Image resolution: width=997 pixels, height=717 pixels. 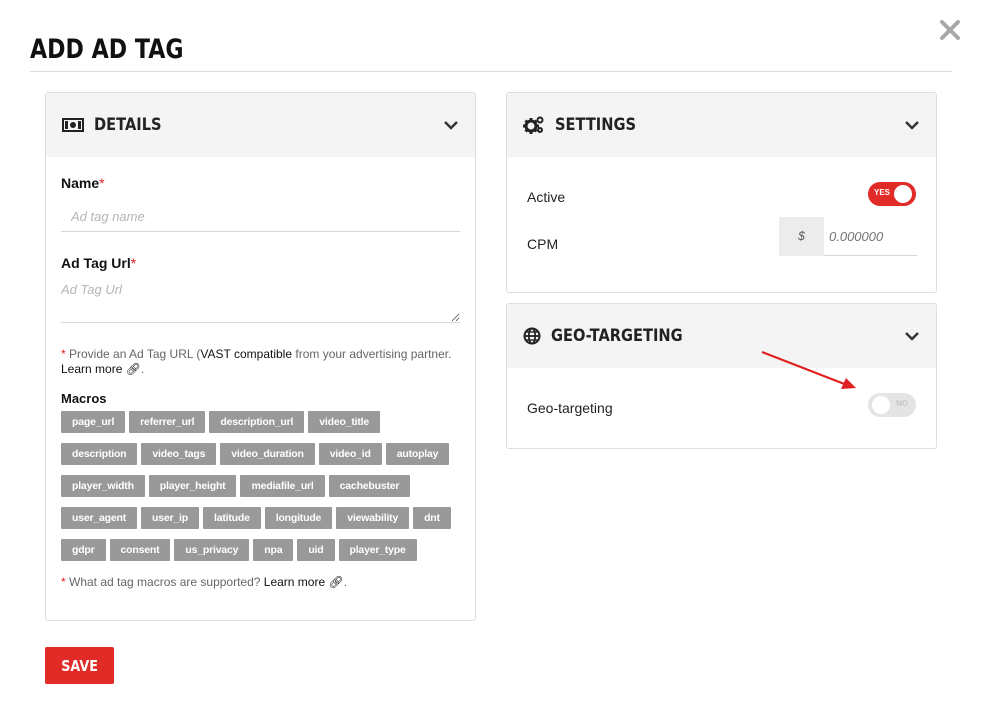 I want to click on macro-chip: viewability, so click(x=373, y=518).